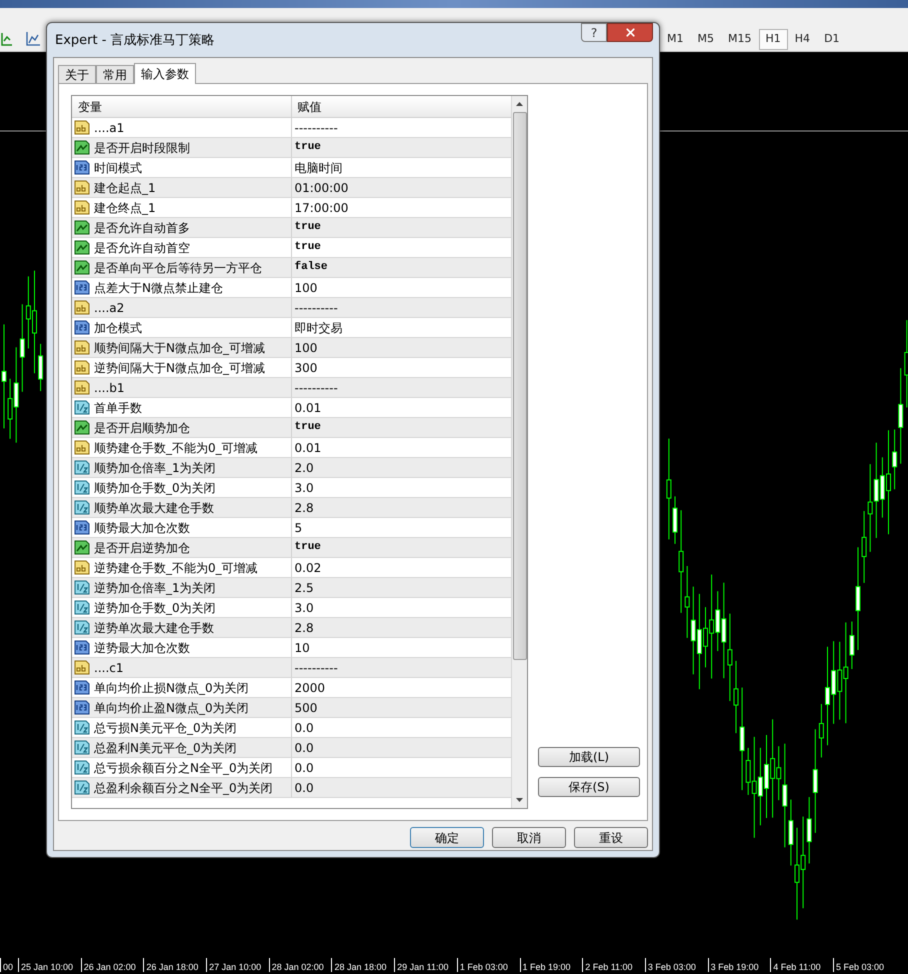  I want to click on dialog-button: 取消, so click(529, 837).